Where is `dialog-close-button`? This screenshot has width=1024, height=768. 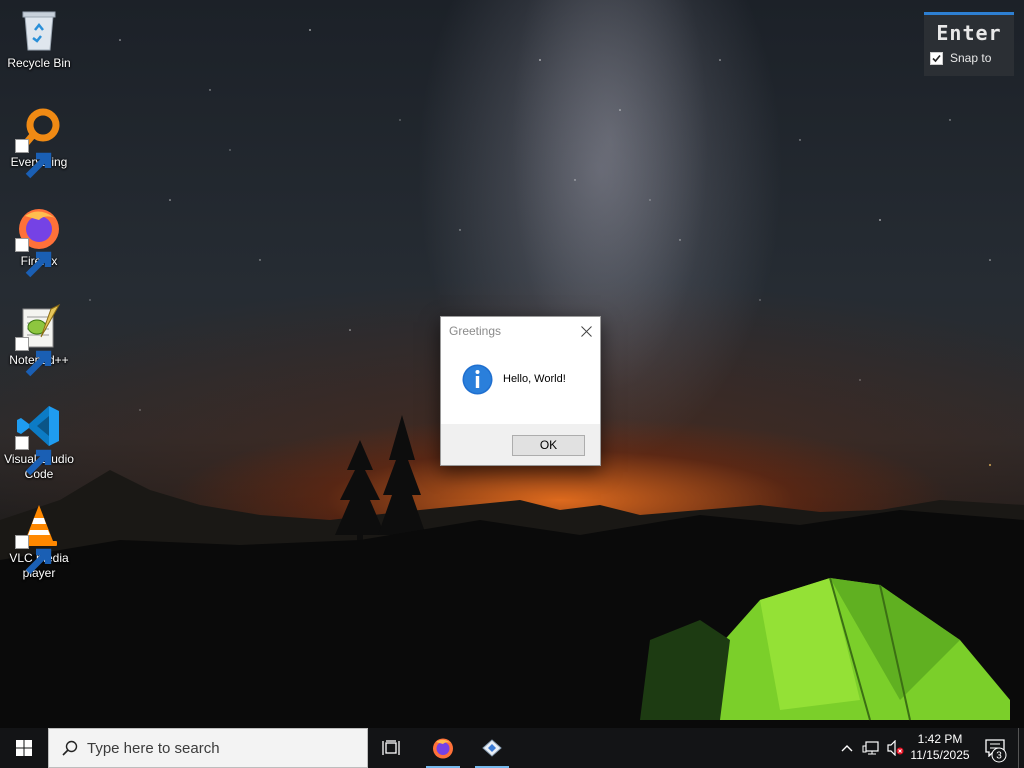 dialog-close-button is located at coordinates (586, 331).